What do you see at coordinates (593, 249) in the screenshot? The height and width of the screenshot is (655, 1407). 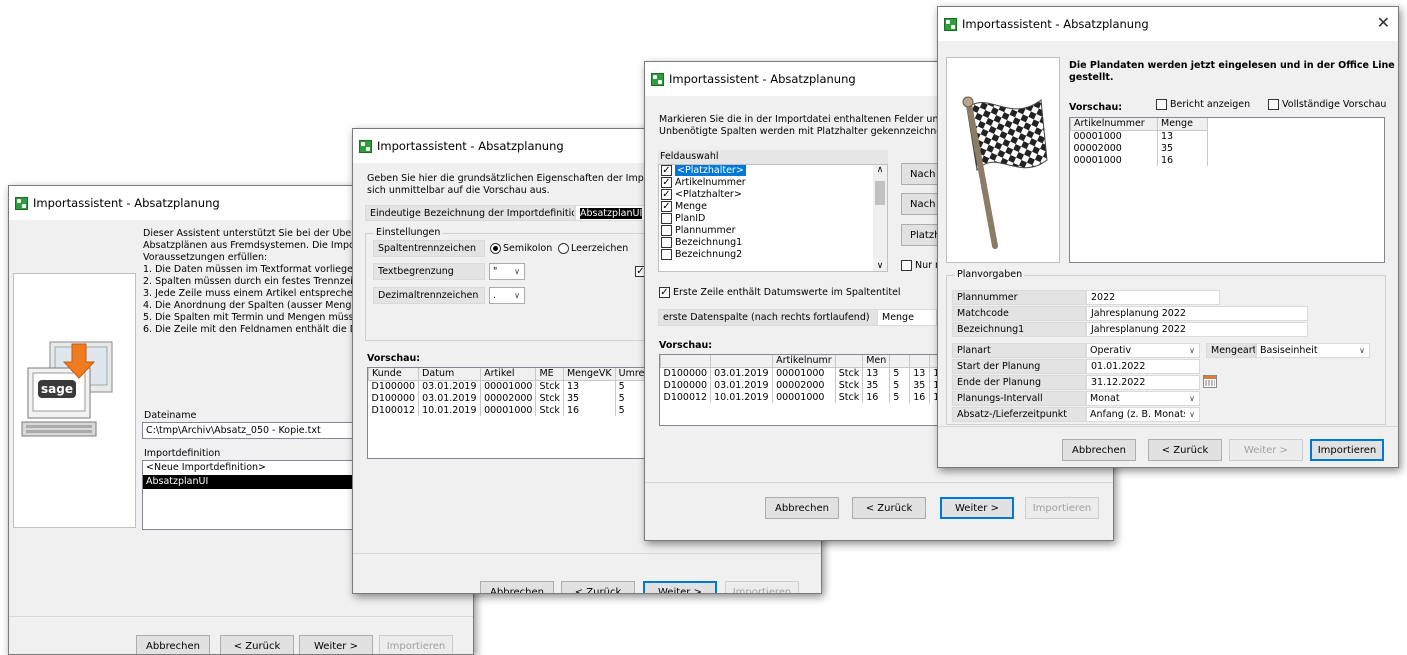 I see `radio-leerzeichen: Leerzeichen` at bounding box center [593, 249].